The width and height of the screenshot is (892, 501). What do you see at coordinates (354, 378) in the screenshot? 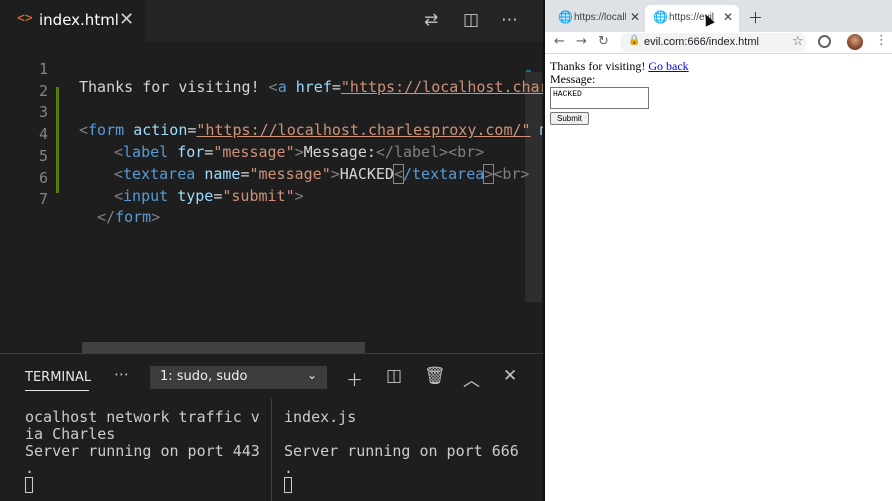
I see `new-terminal-icon: ＋` at bounding box center [354, 378].